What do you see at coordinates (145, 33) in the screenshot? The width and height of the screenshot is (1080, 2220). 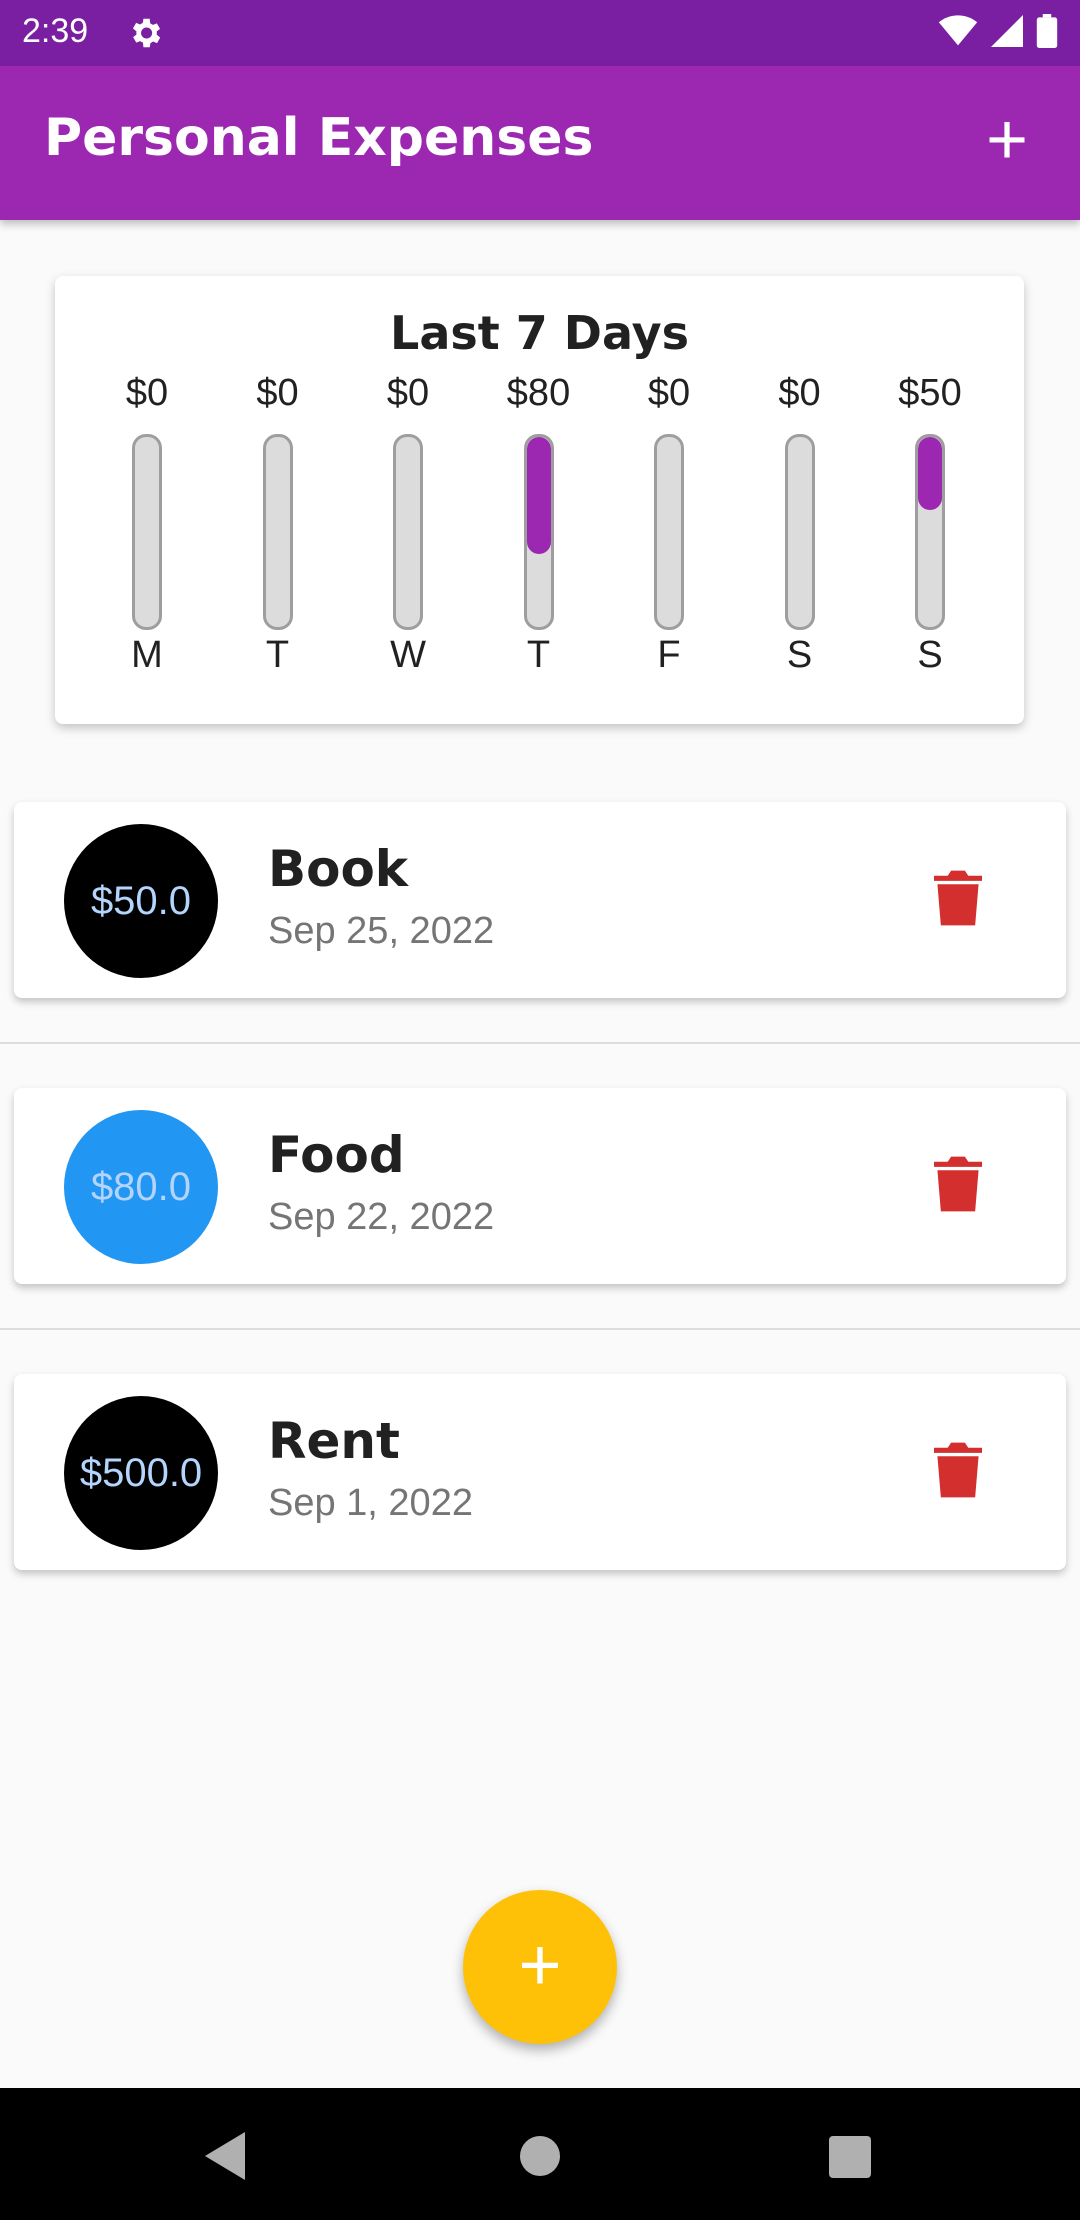 I see `gear-icon` at bounding box center [145, 33].